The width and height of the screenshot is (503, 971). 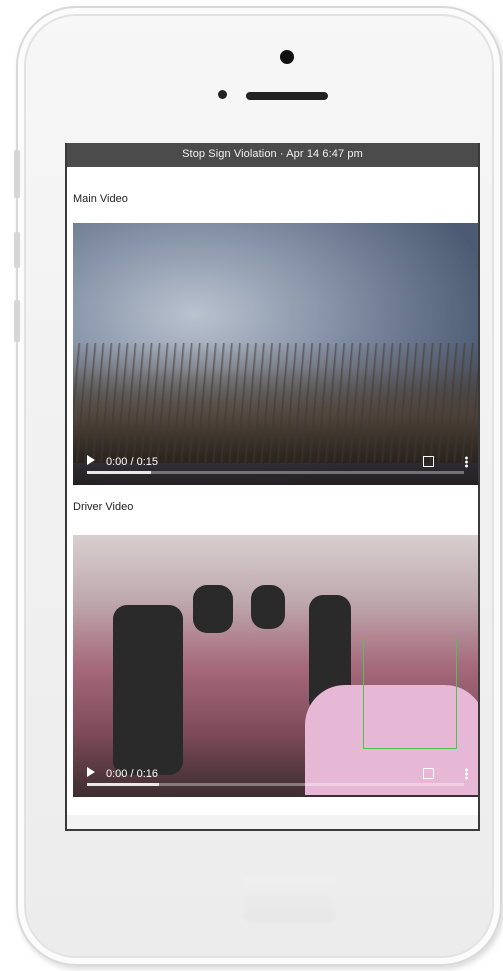 What do you see at coordinates (123, 784) in the screenshot?
I see `driver-video-progress-fill` at bounding box center [123, 784].